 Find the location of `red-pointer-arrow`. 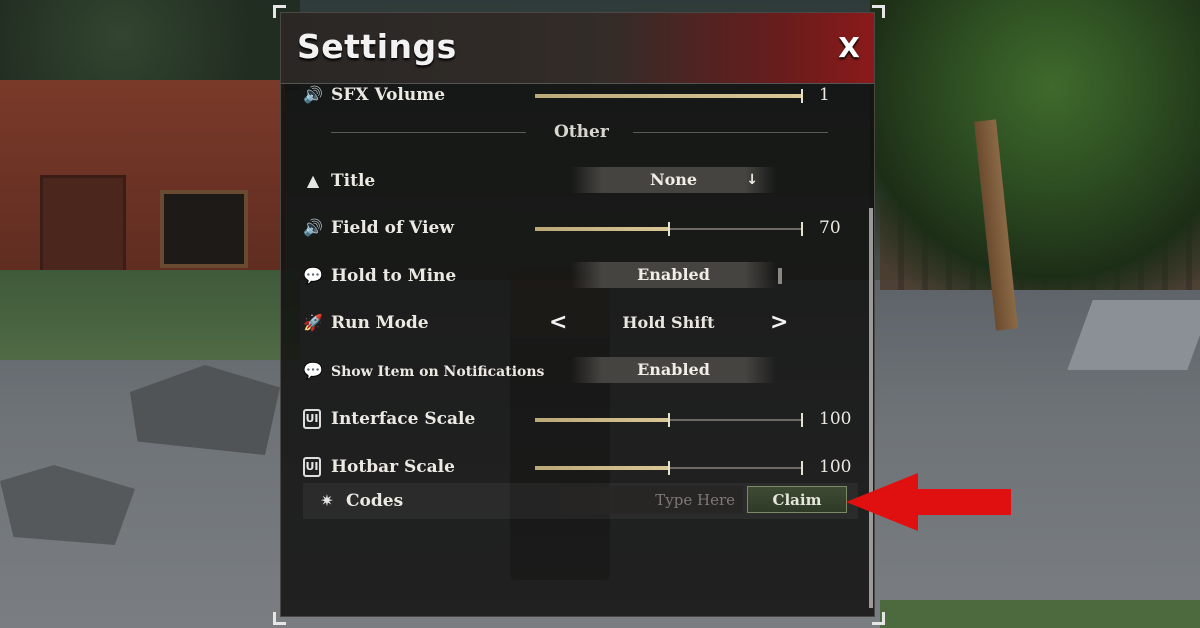

red-pointer-arrow is located at coordinates (928, 502).